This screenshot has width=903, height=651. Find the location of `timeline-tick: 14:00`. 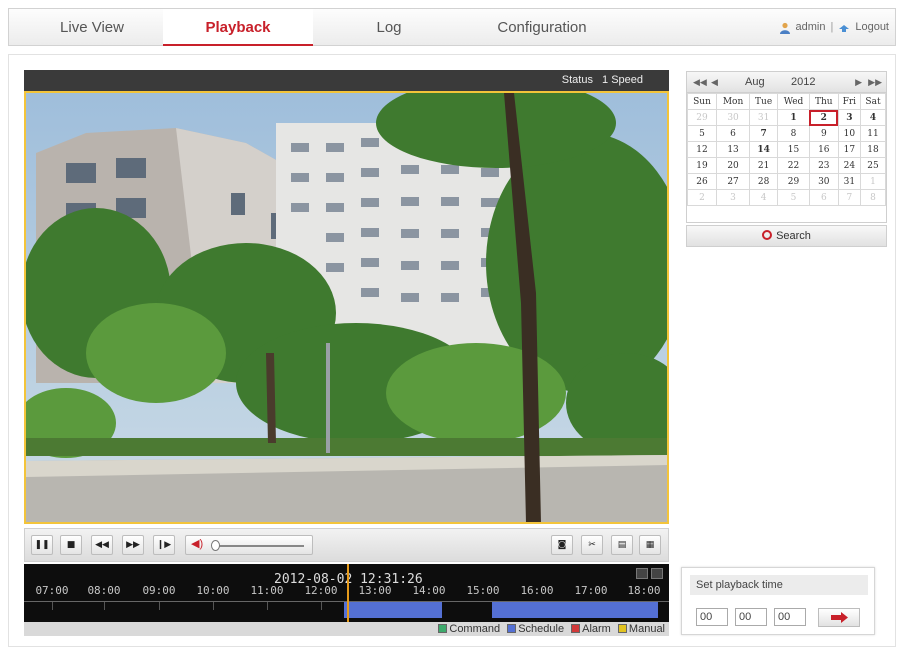

timeline-tick: 14:00 is located at coordinates (429, 590).